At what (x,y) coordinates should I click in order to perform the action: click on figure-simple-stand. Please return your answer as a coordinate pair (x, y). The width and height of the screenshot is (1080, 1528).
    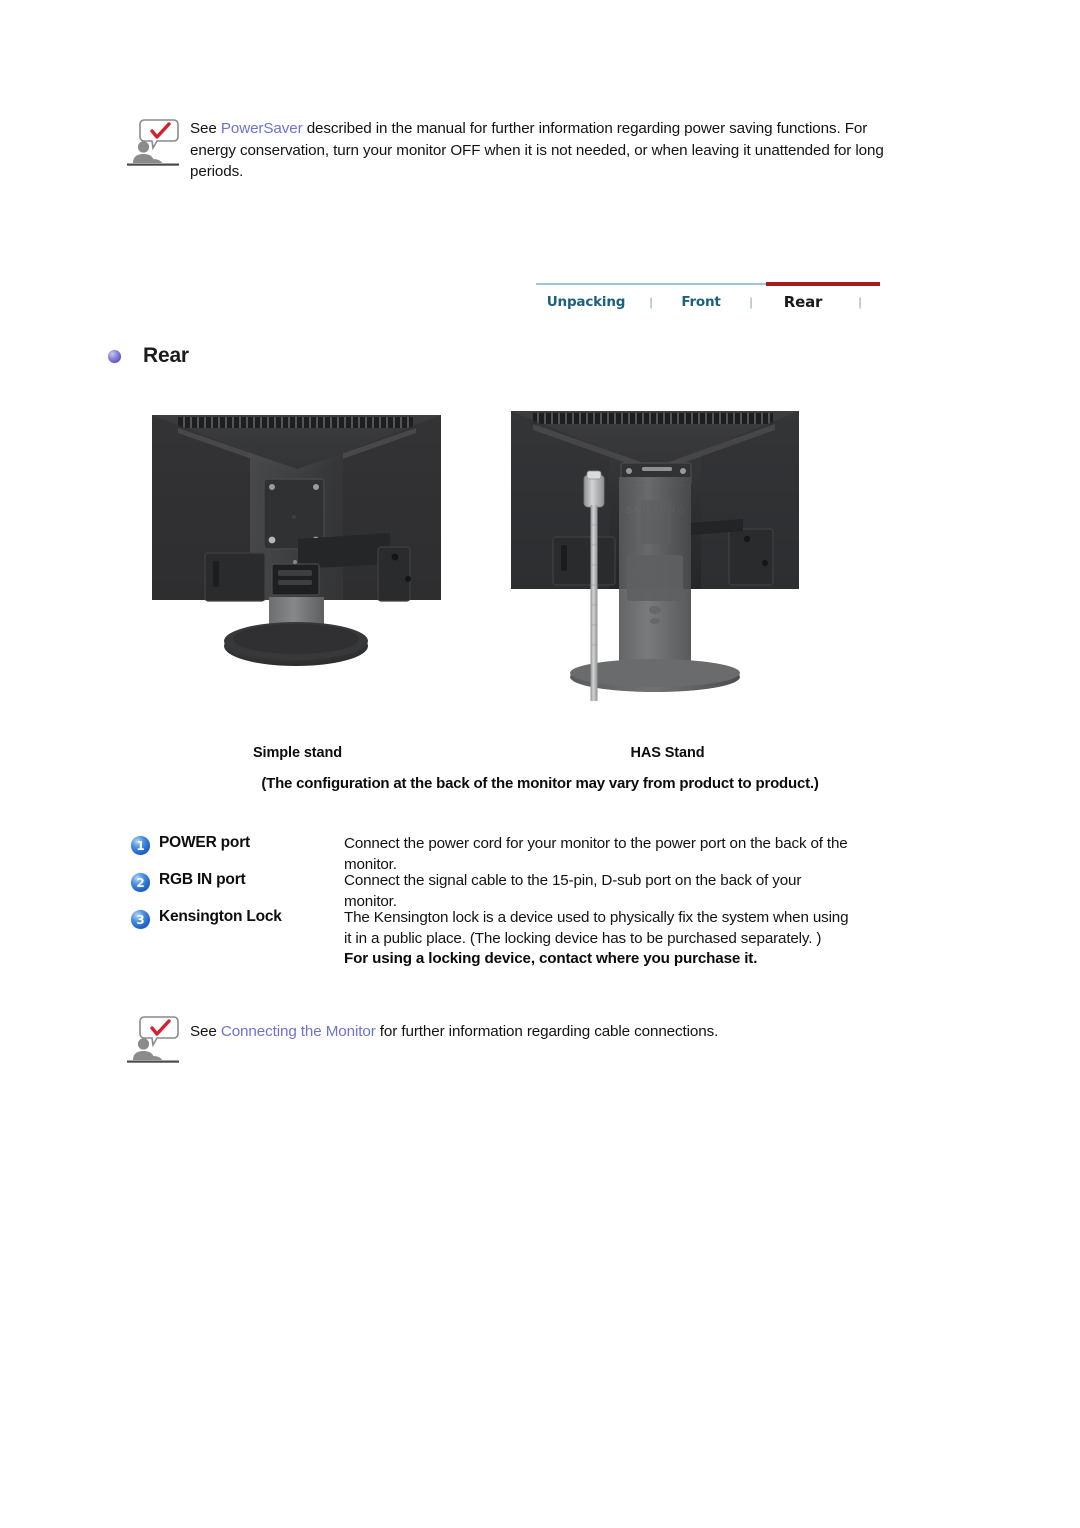
    Looking at the image, I should click on (297, 540).